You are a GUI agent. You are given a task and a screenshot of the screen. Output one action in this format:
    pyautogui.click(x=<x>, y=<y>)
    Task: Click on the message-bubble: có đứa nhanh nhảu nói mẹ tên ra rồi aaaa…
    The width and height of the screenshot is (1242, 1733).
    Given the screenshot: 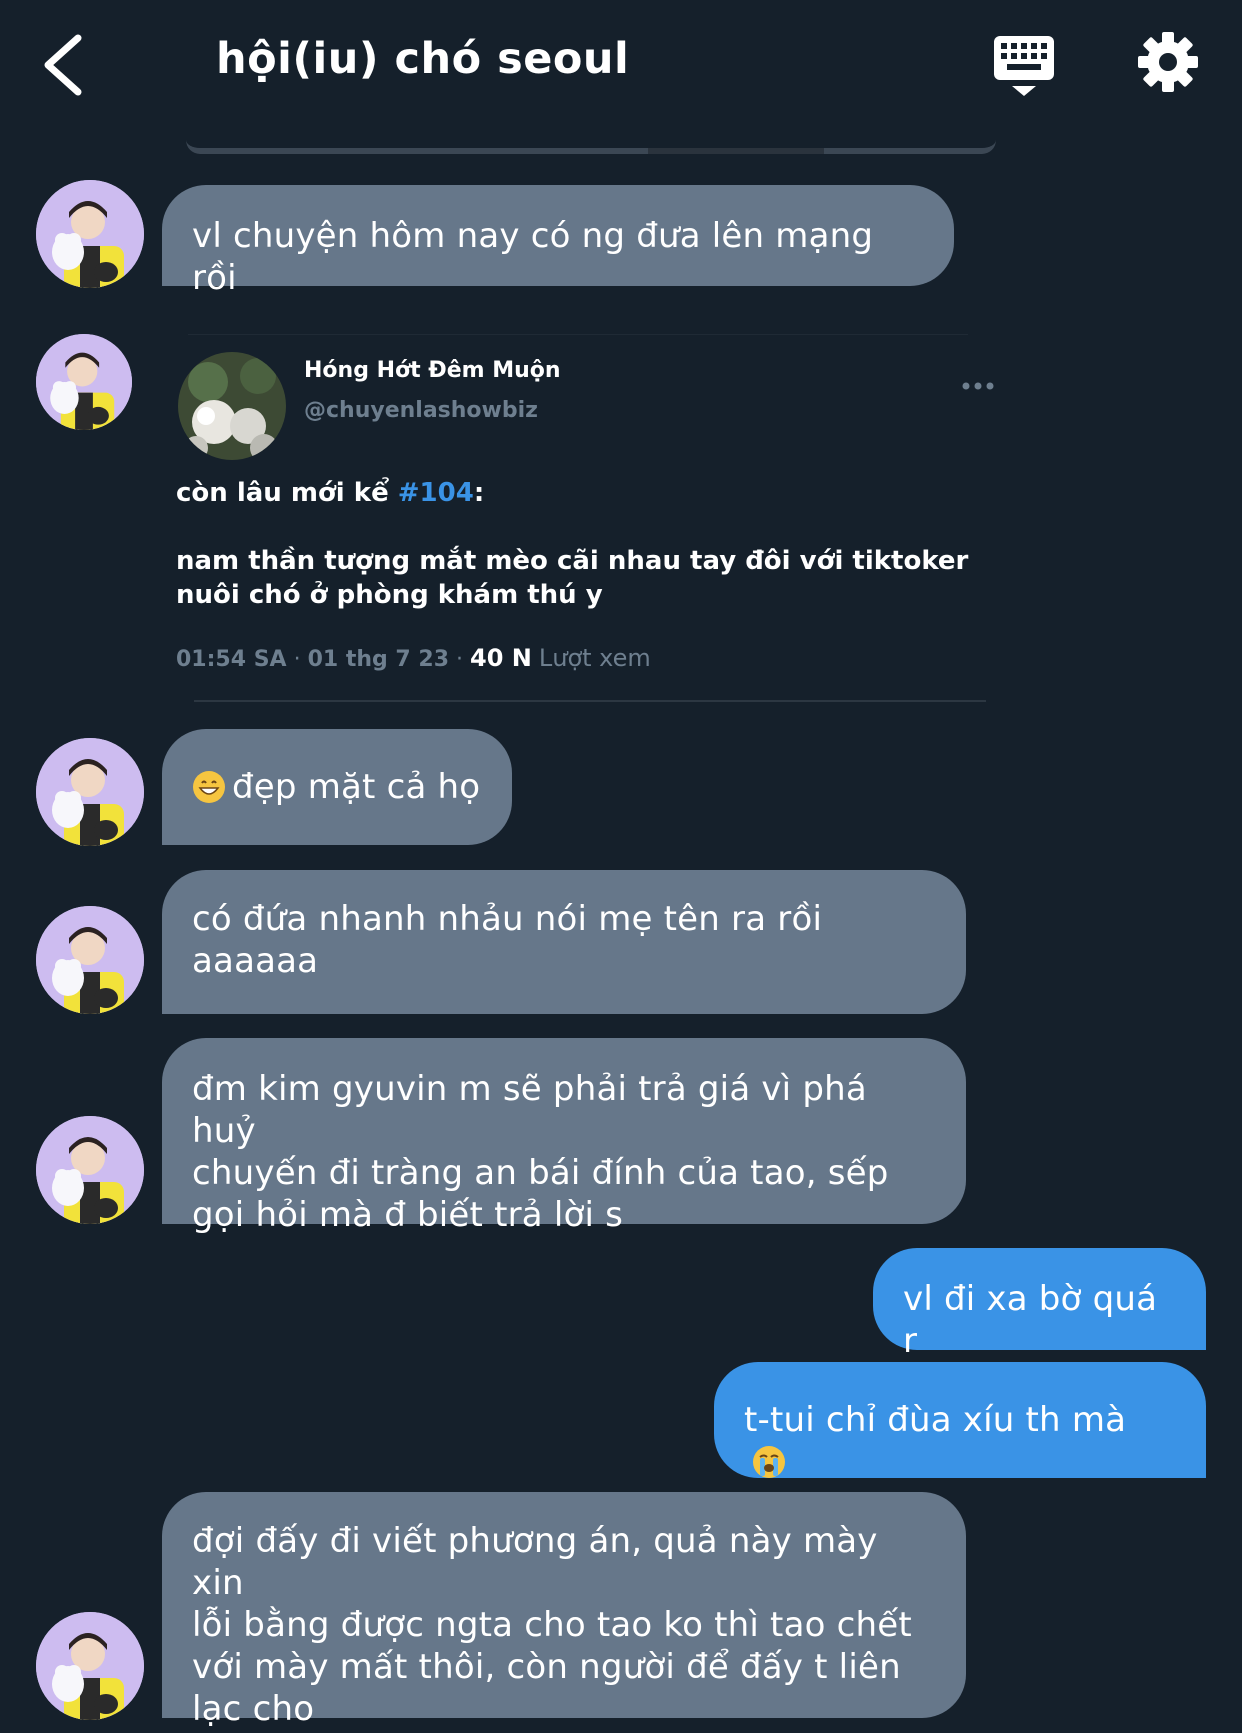 What is the action you would take?
    pyautogui.click(x=564, y=942)
    